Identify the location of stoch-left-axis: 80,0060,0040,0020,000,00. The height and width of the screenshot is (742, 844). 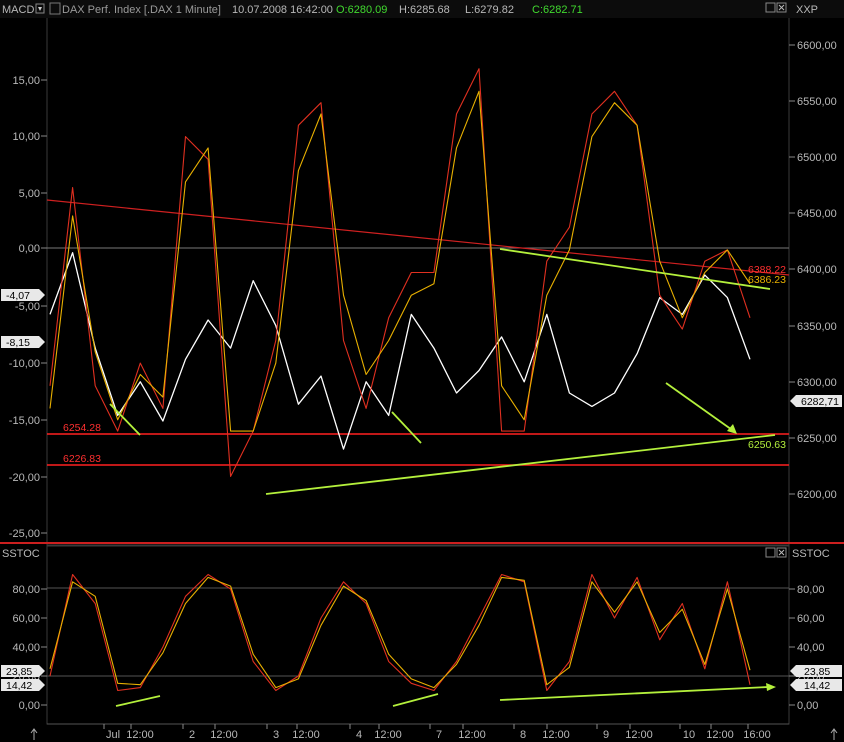
(29, 648).